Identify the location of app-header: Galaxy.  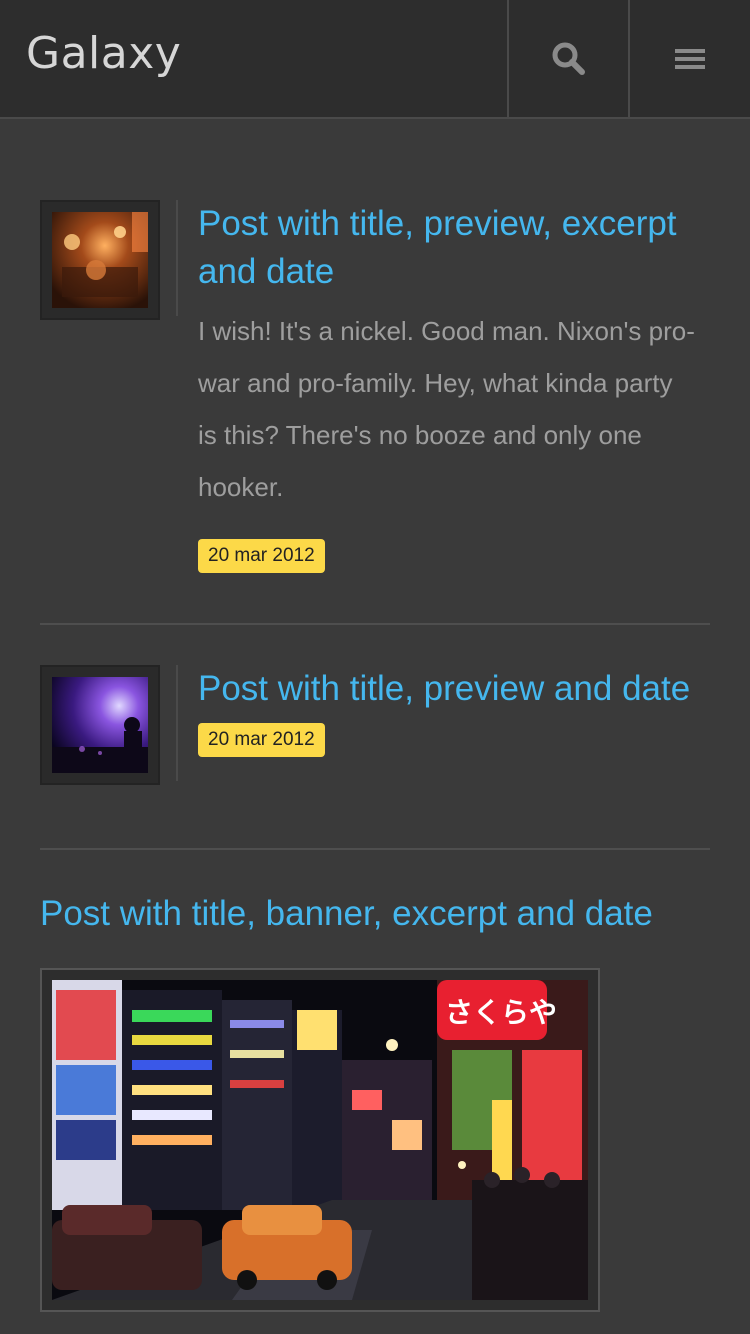
(375, 59).